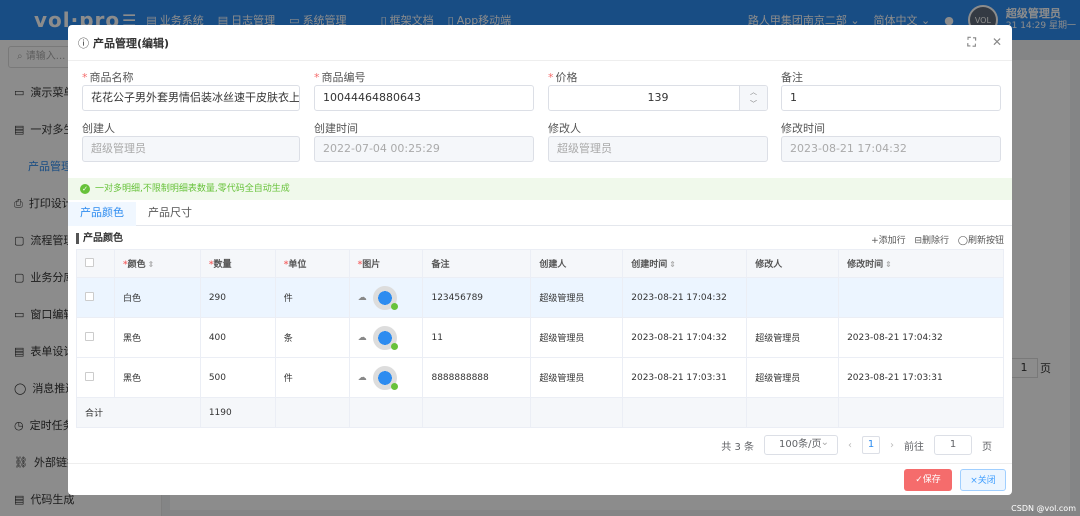  Describe the element at coordinates (477, 337) in the screenshot. I see `cell-remark: 11` at that location.